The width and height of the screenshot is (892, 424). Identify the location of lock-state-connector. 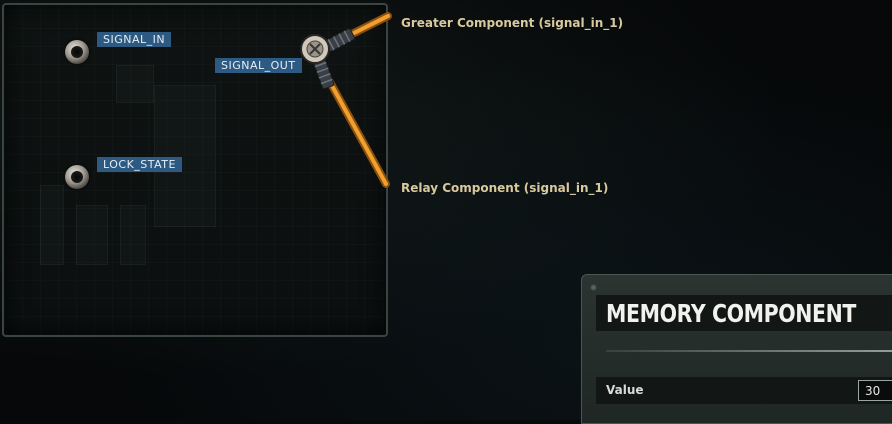
(77, 177).